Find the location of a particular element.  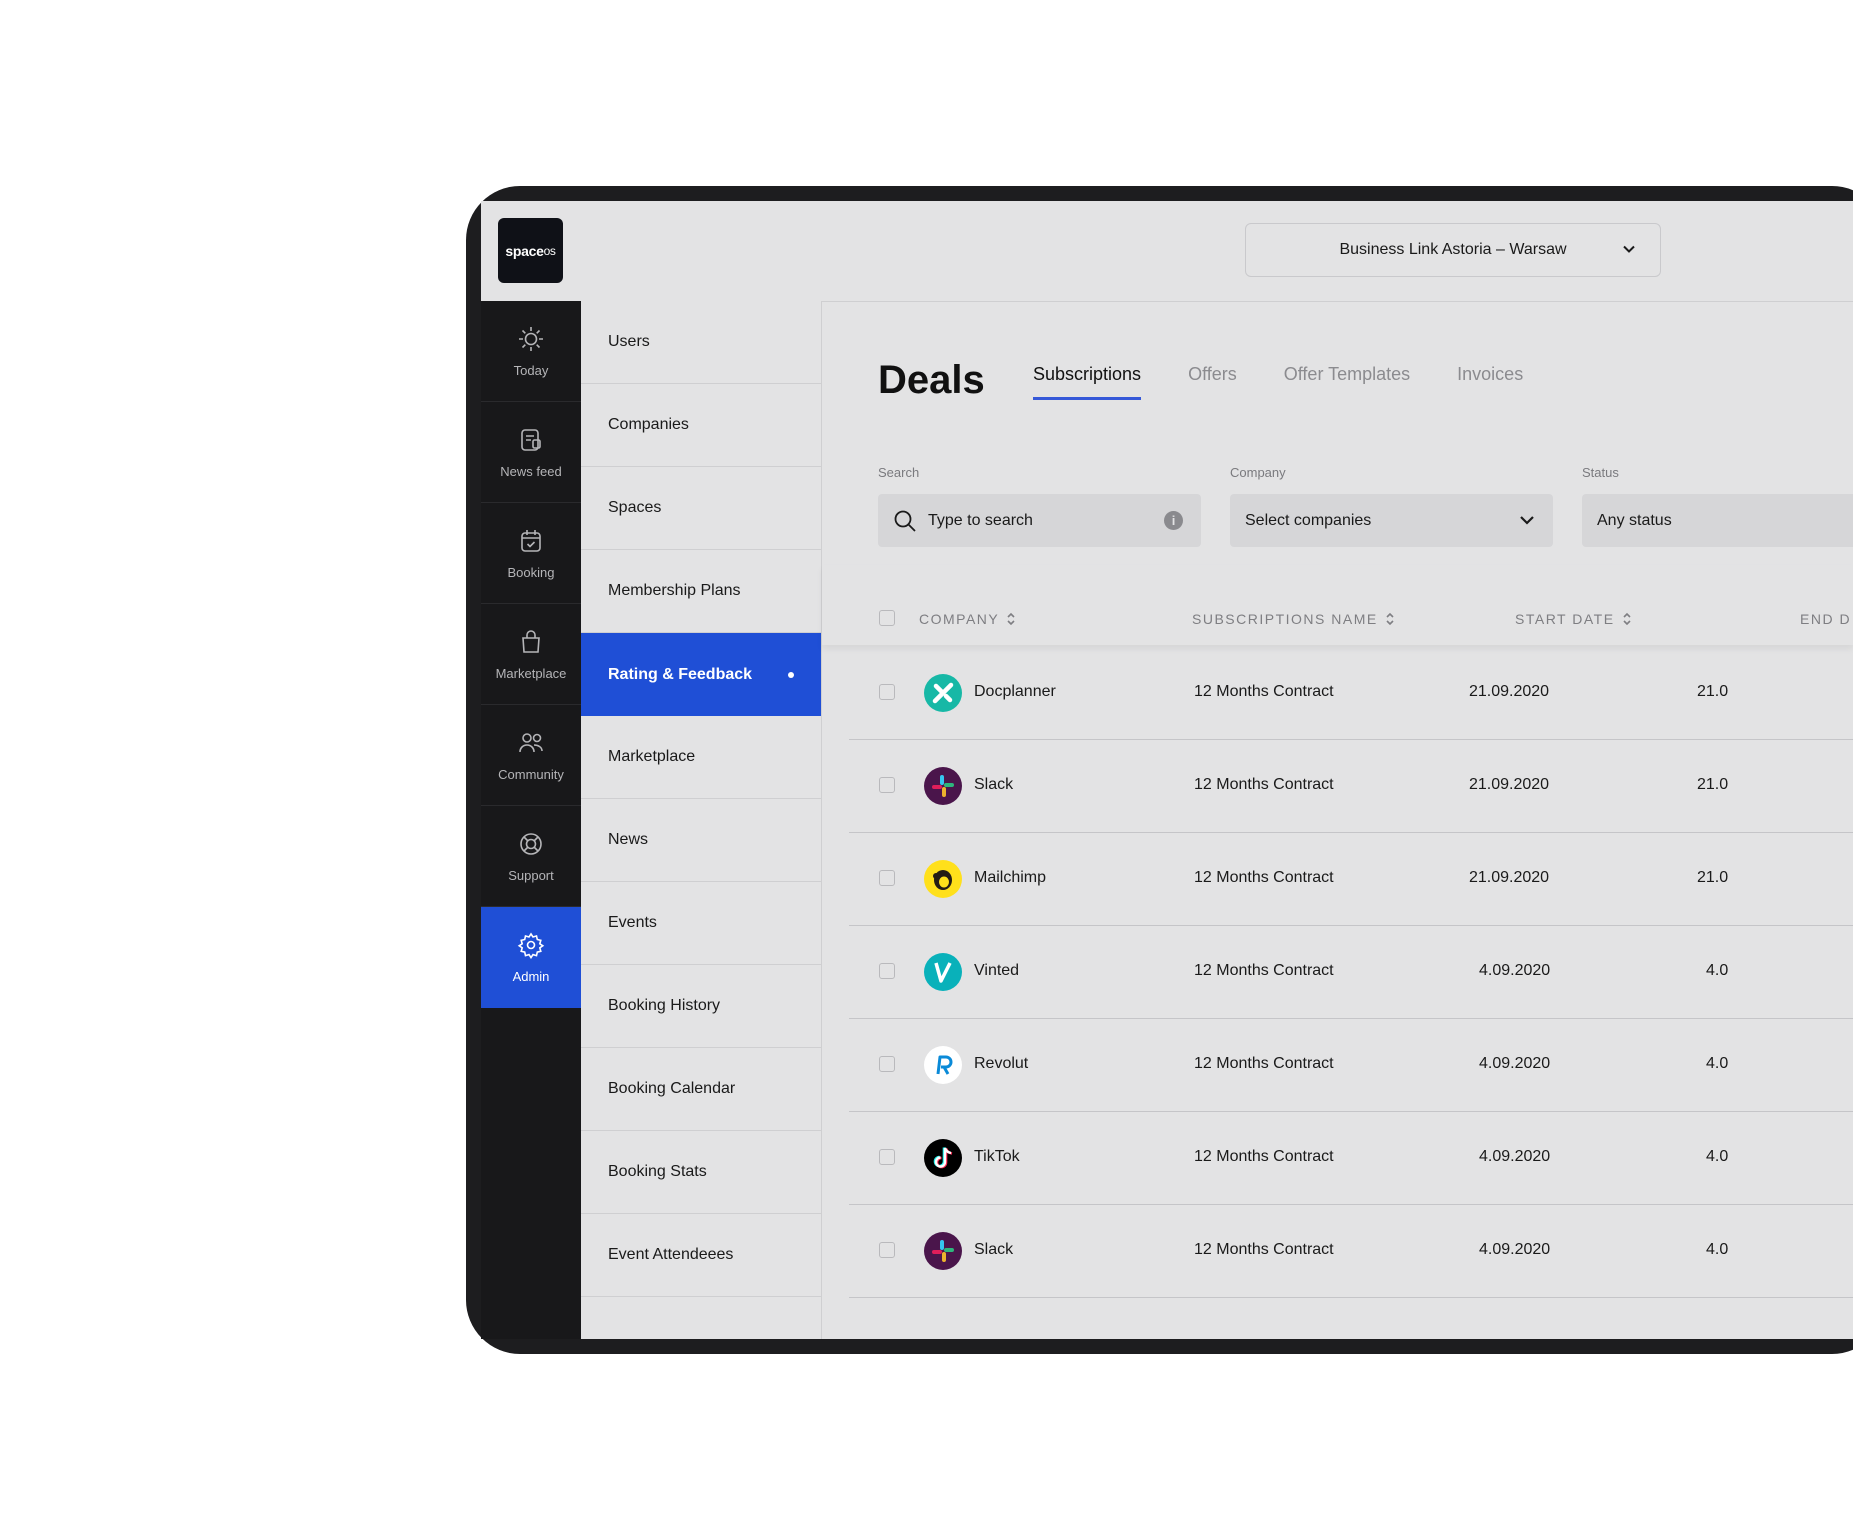

menu-item-marketplace: Marketplace is located at coordinates (701, 757).